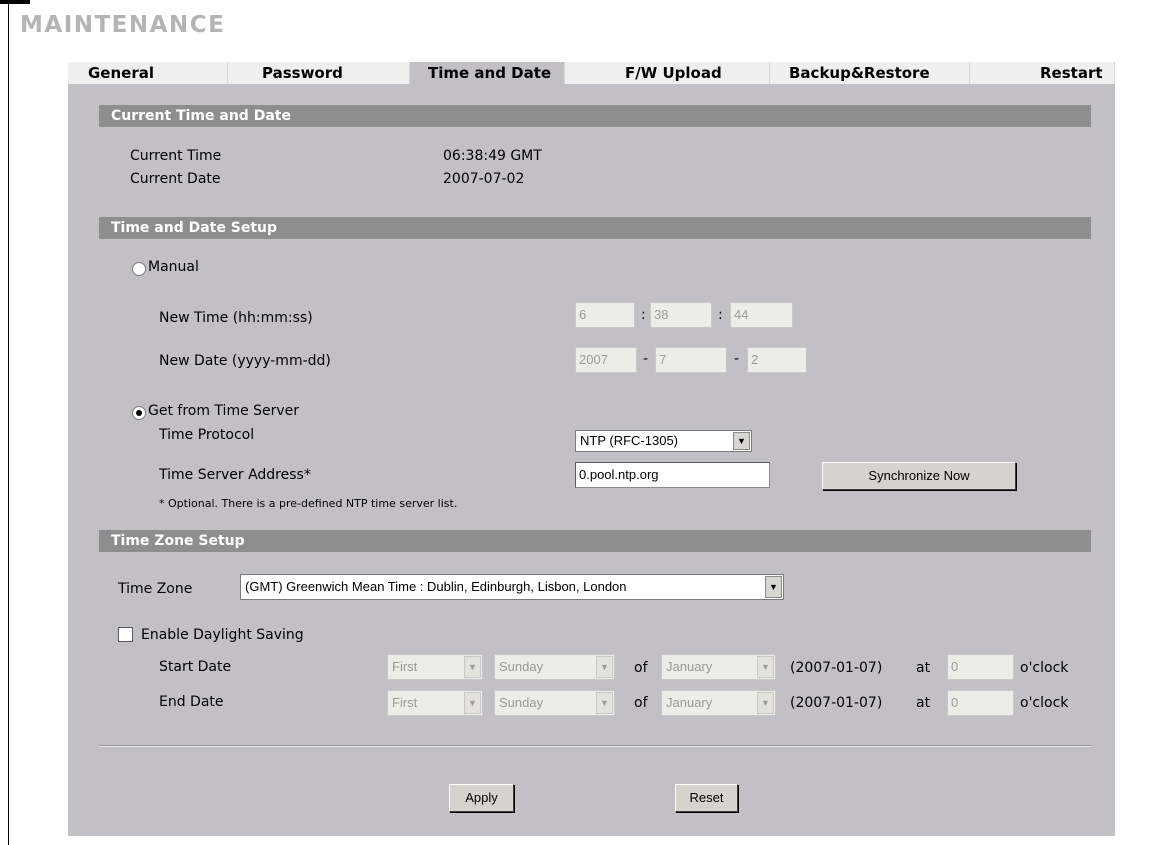 Image resolution: width=1162 pixels, height=845 pixels. I want to click on daylight-saving-checkbox, so click(125, 634).